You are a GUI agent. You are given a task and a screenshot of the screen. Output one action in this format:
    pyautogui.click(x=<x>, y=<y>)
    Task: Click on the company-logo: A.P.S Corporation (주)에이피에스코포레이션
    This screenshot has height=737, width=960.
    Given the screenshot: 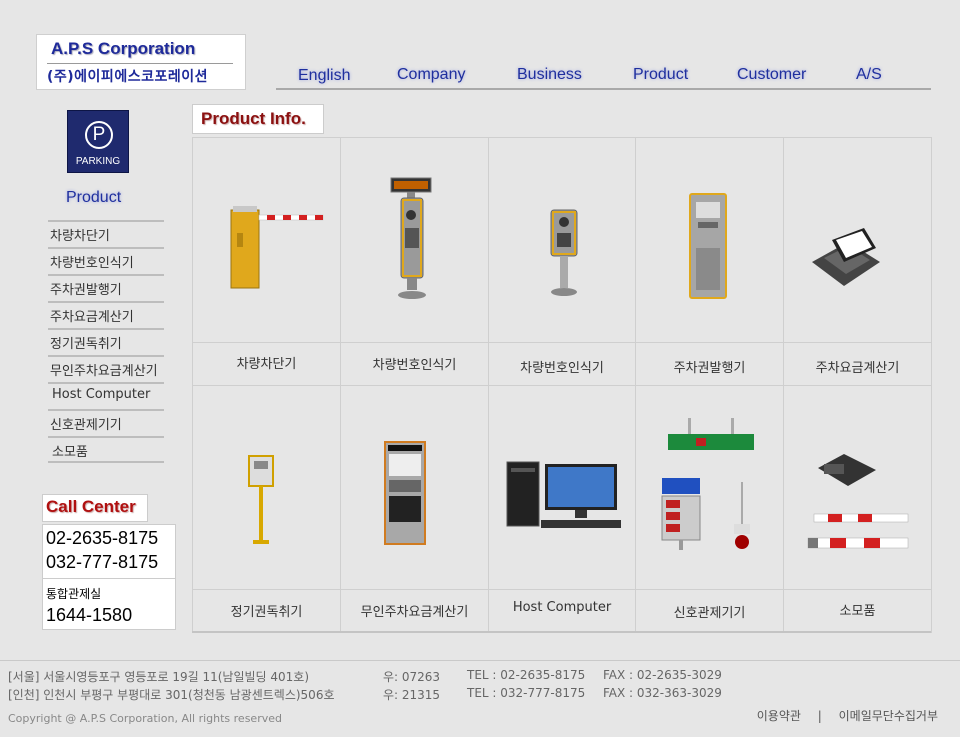 What is the action you would take?
    pyautogui.click(x=141, y=62)
    